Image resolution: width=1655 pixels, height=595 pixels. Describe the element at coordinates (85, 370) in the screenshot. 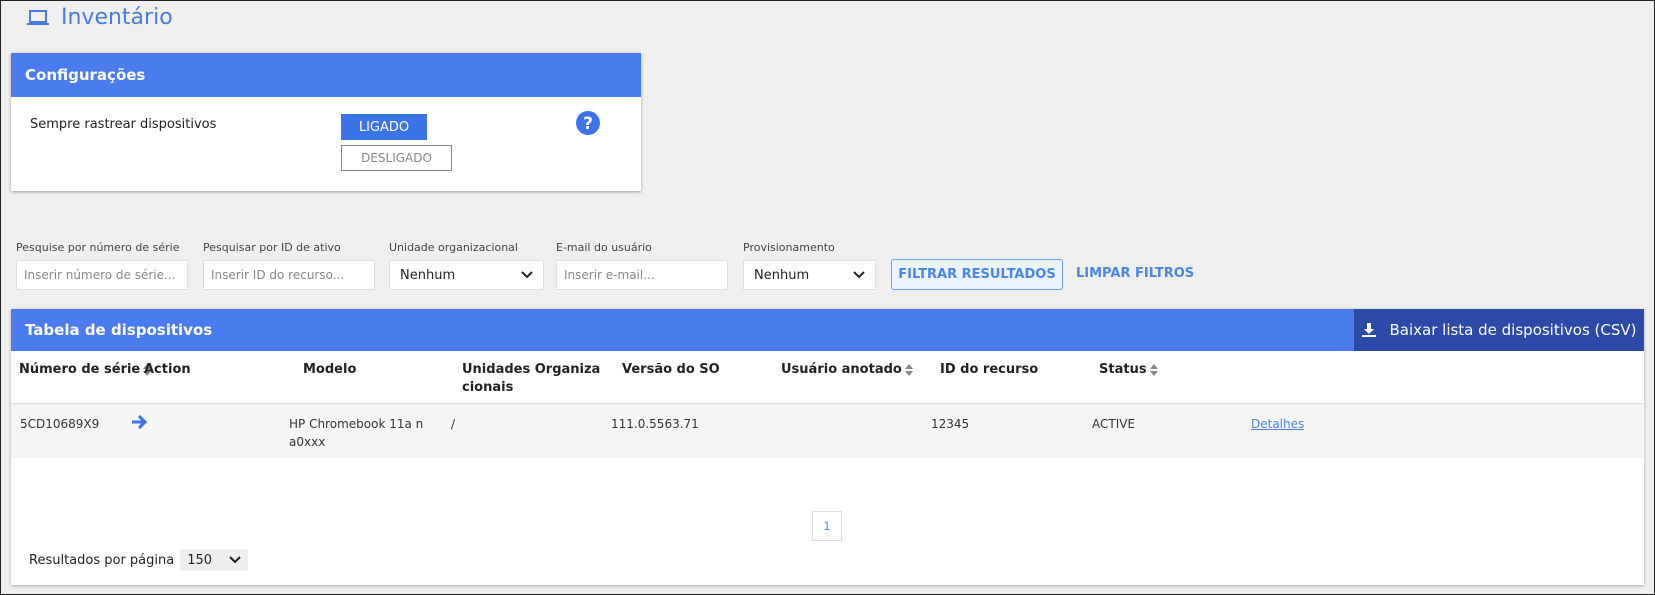

I see `column-serial: Número de série` at that location.